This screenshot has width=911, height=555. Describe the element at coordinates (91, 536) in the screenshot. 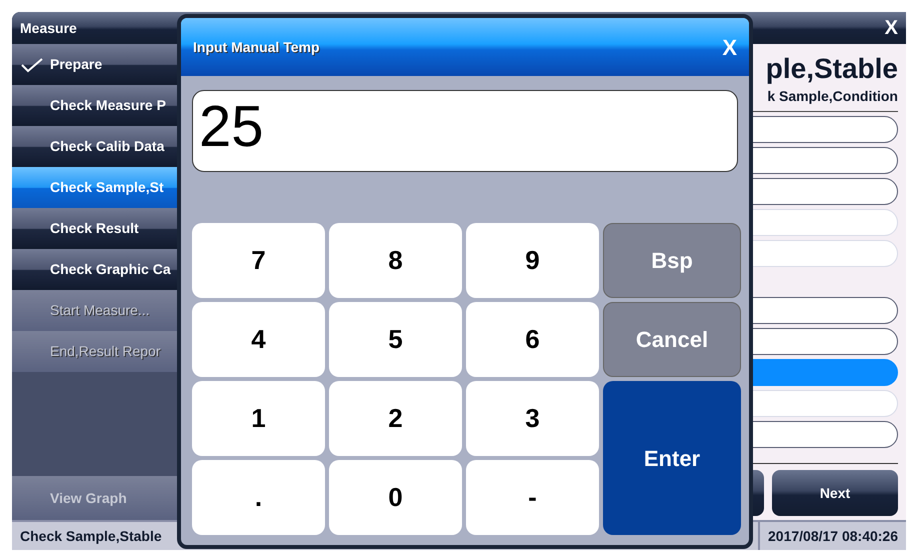

I see `status-step: Check Sample,Stable` at that location.